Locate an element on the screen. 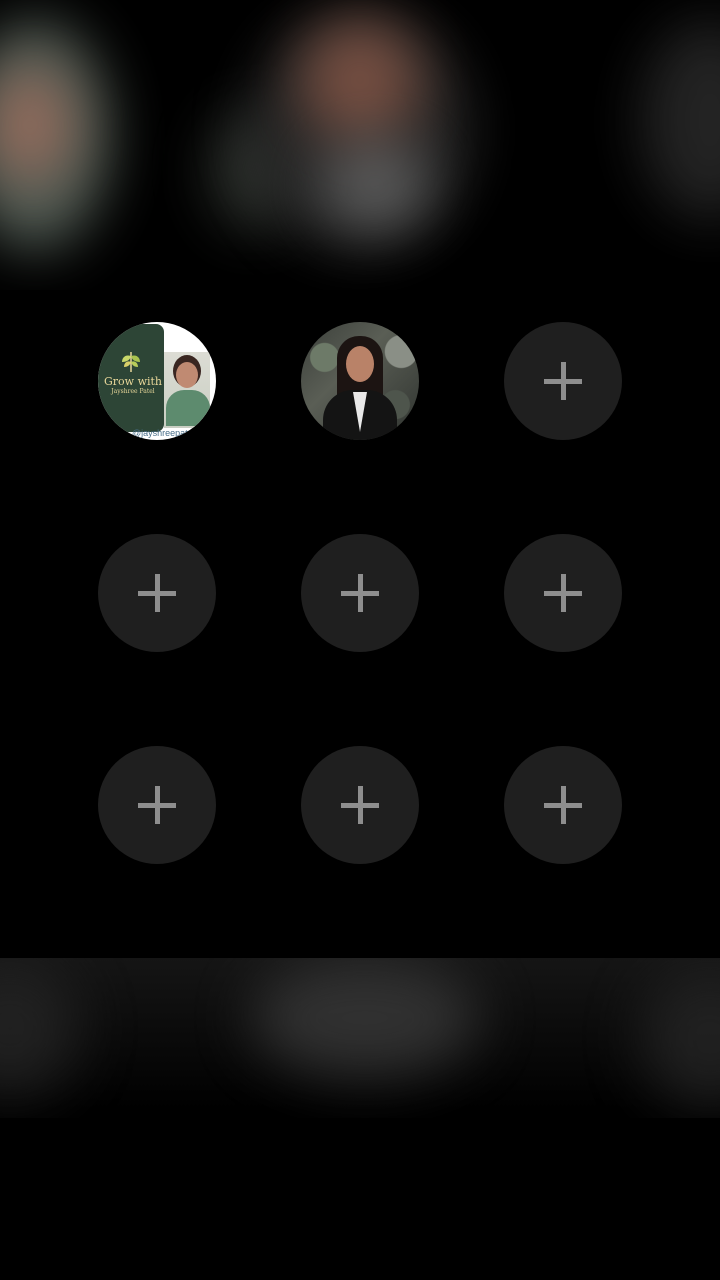 The image size is (720, 1280). brand-title: Grow with is located at coordinates (133, 381).